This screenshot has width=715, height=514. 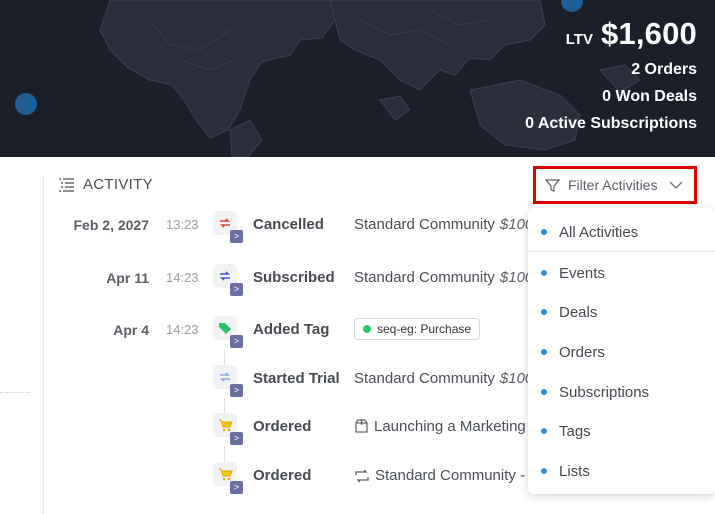 I want to click on activity-description: Launching a Marketing L, so click(x=441, y=426).